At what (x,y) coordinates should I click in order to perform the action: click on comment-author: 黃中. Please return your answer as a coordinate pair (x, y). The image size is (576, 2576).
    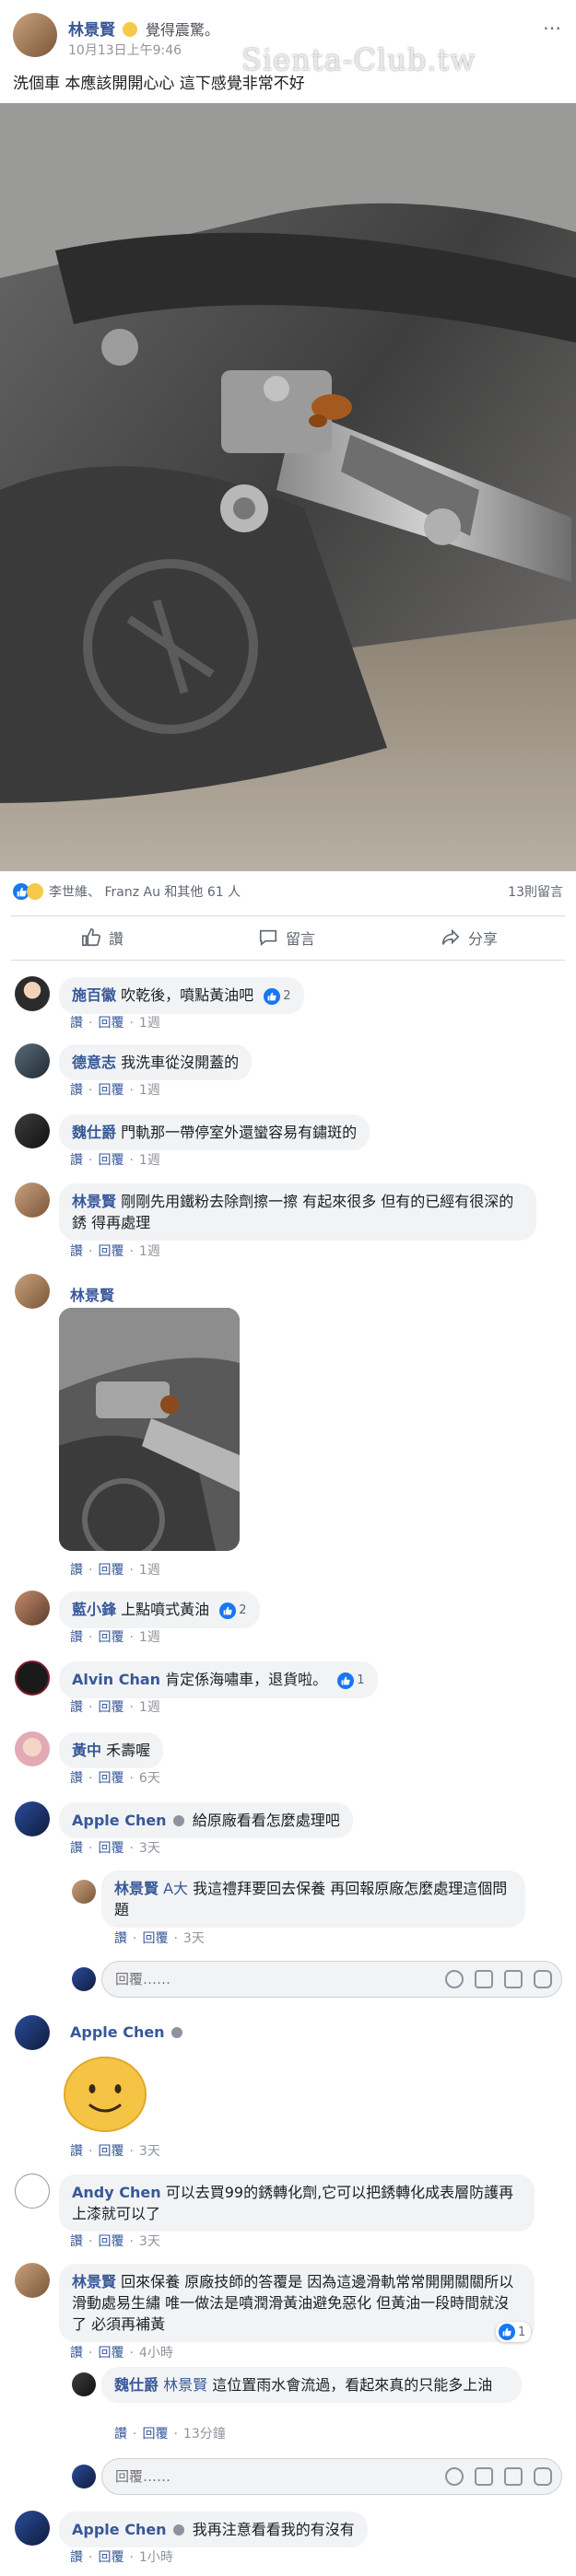
    Looking at the image, I should click on (86, 1750).